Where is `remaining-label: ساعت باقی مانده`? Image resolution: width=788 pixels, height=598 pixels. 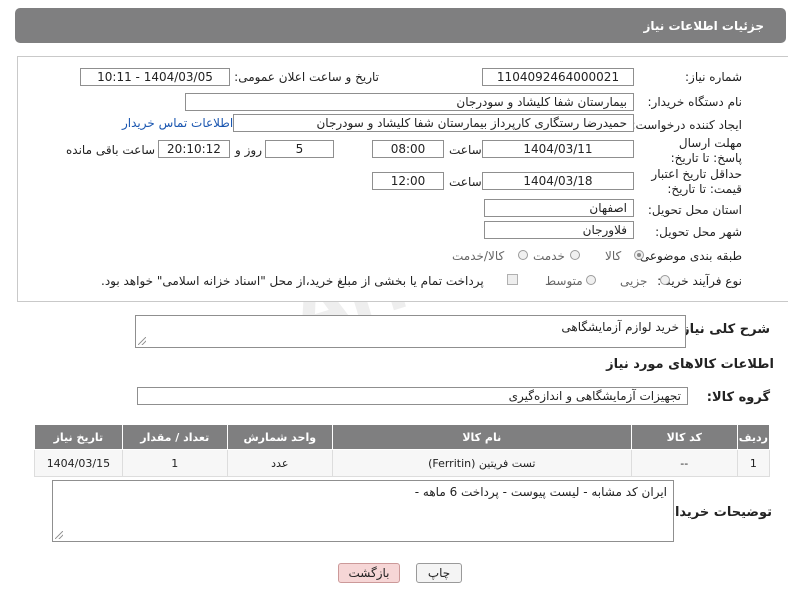 remaining-label: ساعت باقی مانده is located at coordinates (111, 150).